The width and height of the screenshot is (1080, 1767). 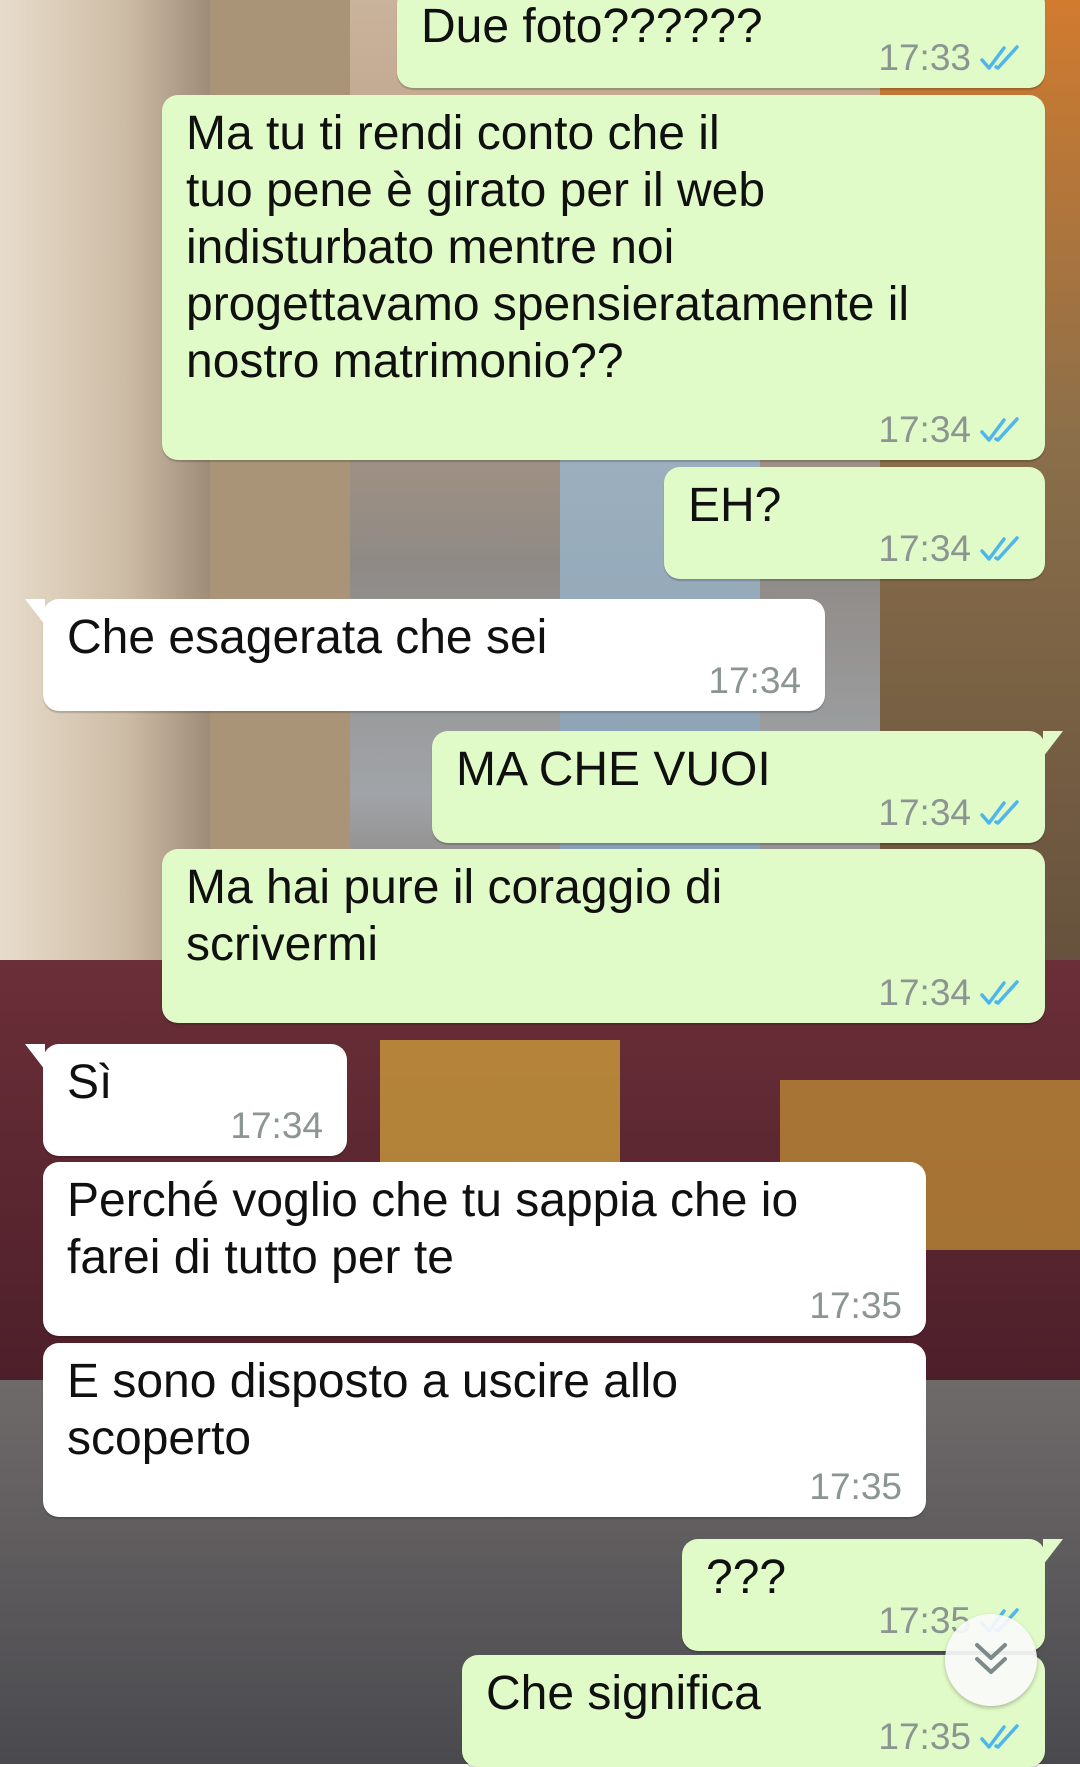 I want to click on message-bubble-outgoing: Due foto?????? 17:33, so click(x=721, y=44).